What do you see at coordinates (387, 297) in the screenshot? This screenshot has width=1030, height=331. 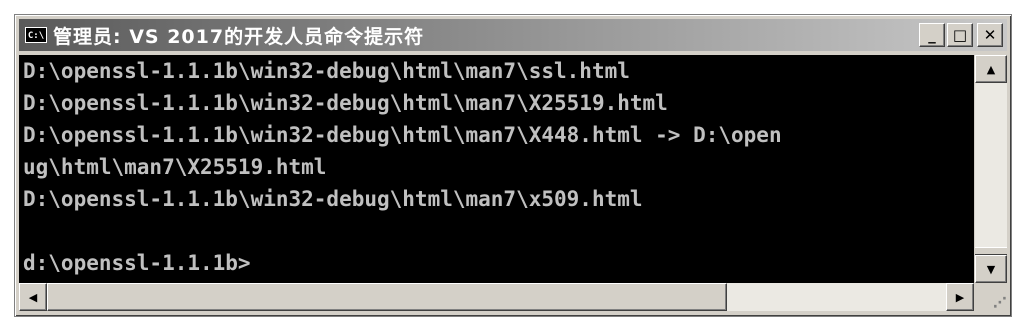 I see `horizontal-scroll-thumb` at bounding box center [387, 297].